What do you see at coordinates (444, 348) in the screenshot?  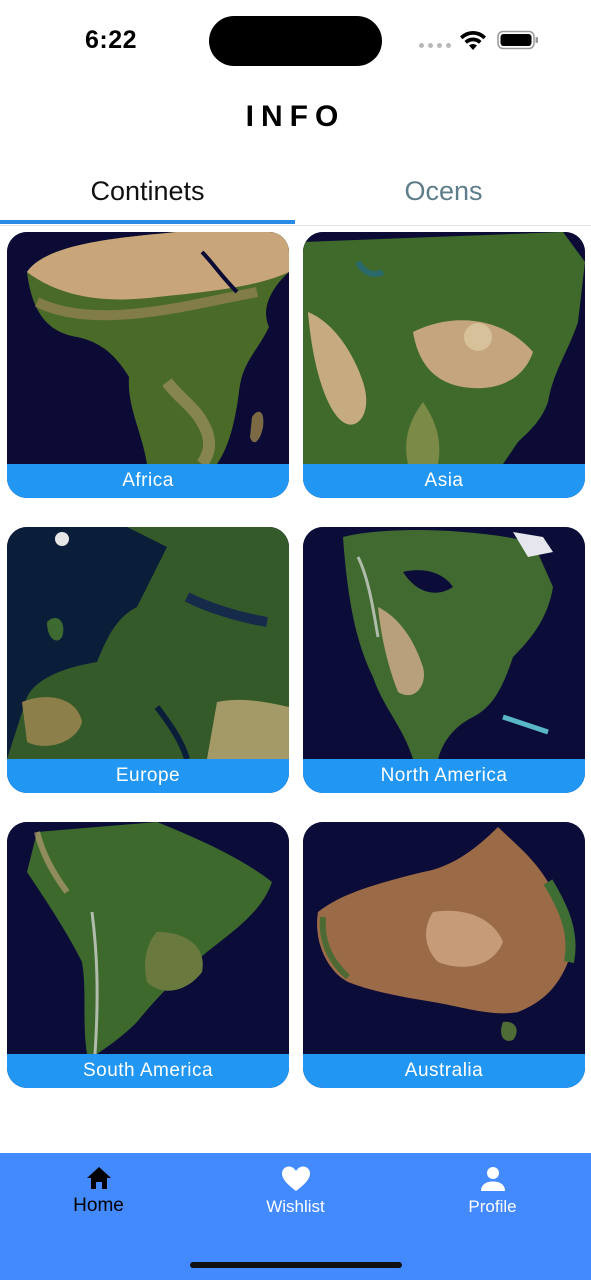 I see `asia-map-image` at bounding box center [444, 348].